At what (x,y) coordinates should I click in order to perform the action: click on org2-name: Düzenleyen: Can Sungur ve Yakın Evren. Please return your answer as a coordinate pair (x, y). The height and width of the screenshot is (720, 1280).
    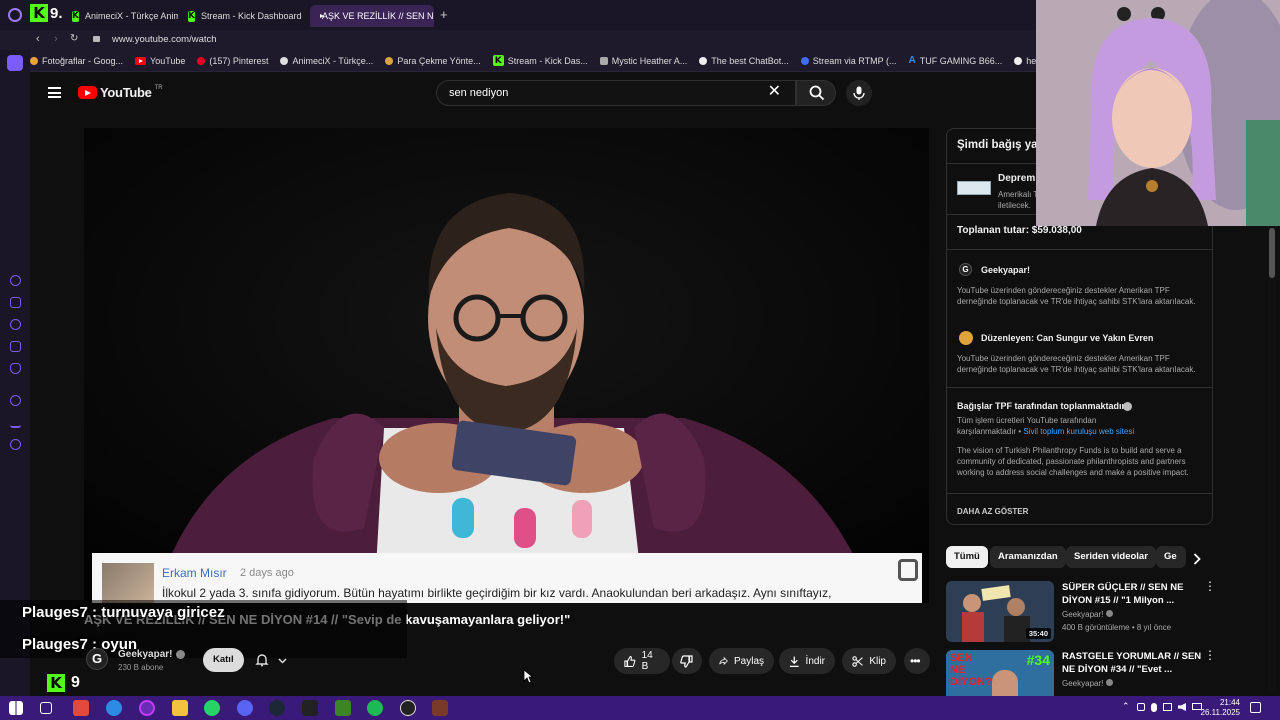
    Looking at the image, I should click on (1067, 338).